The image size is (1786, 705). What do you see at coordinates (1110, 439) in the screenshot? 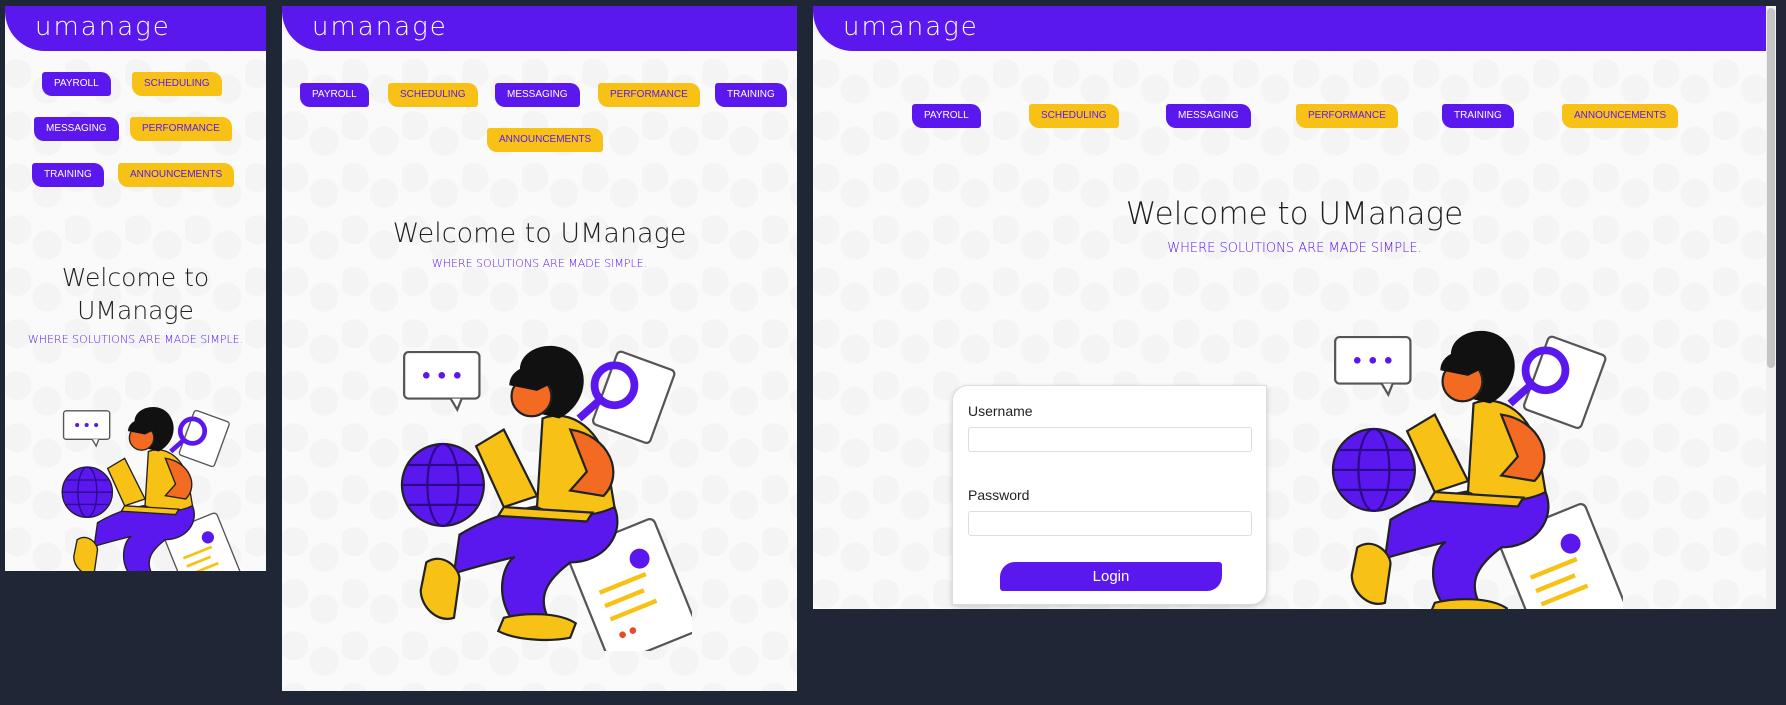
I see `username-input` at bounding box center [1110, 439].